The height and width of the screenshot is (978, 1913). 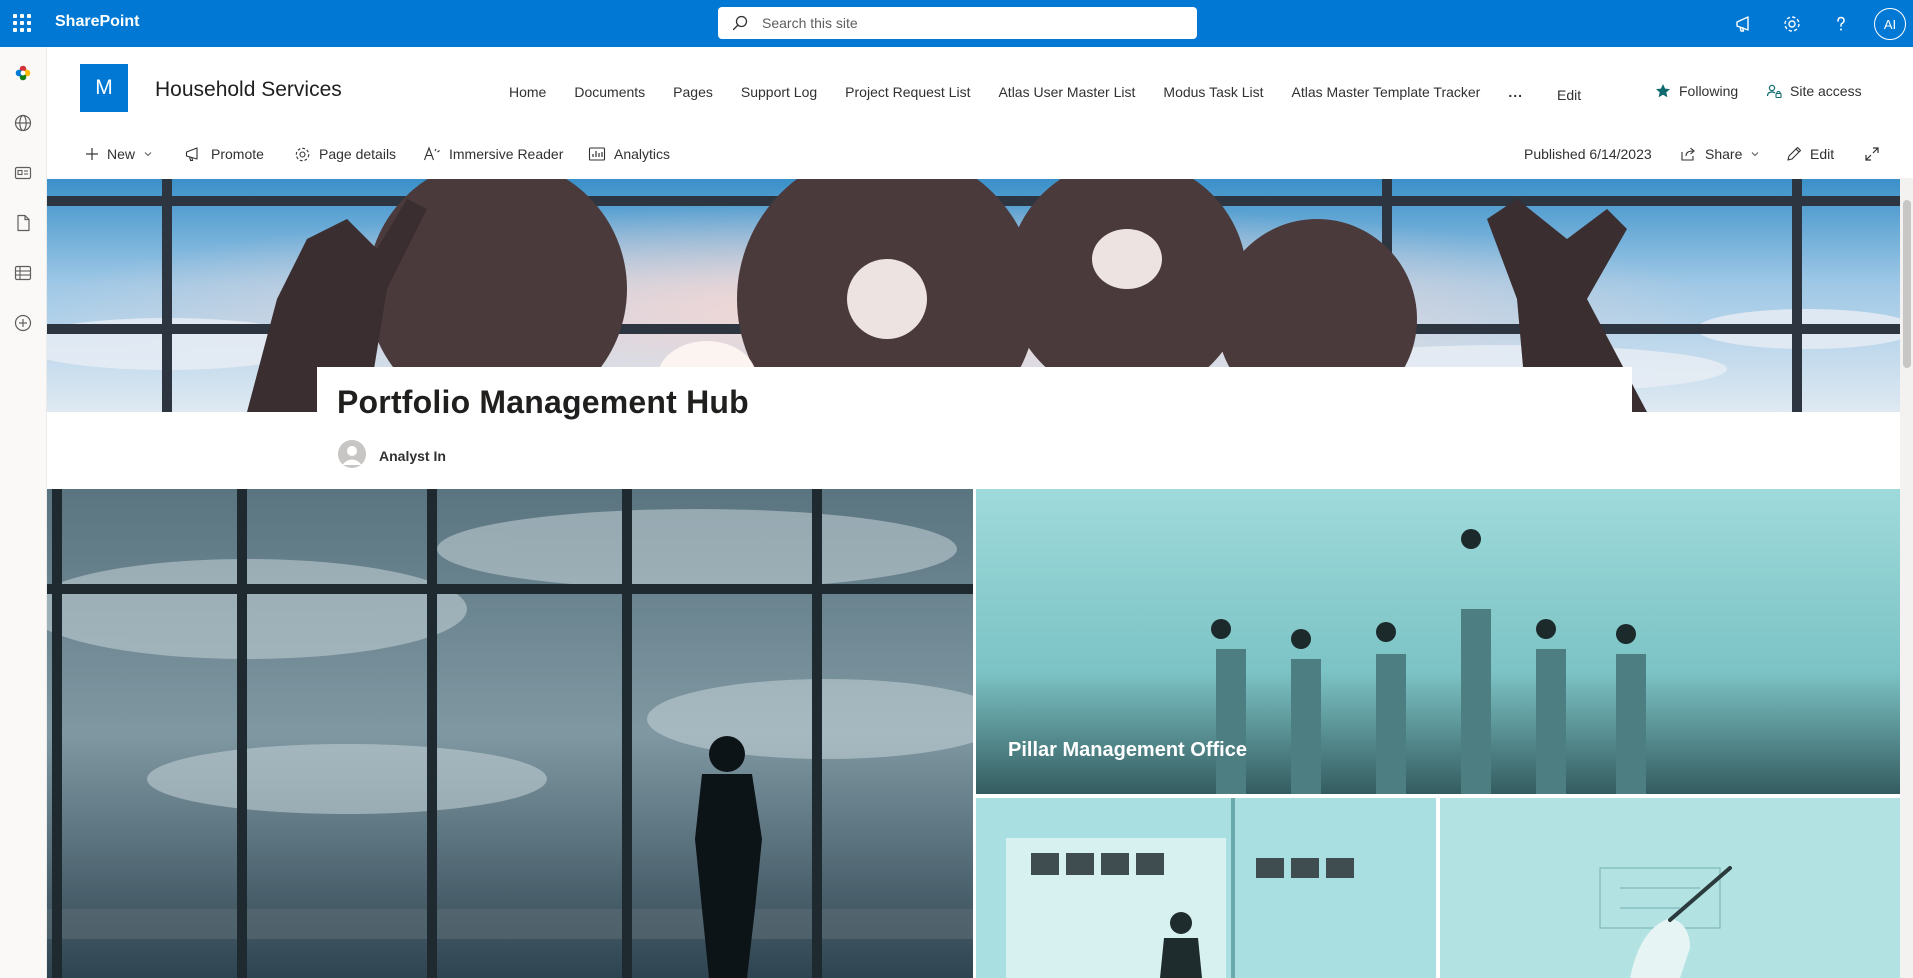 What do you see at coordinates (23, 73) in the screenshot?
I see `sharepoint-home-icon` at bounding box center [23, 73].